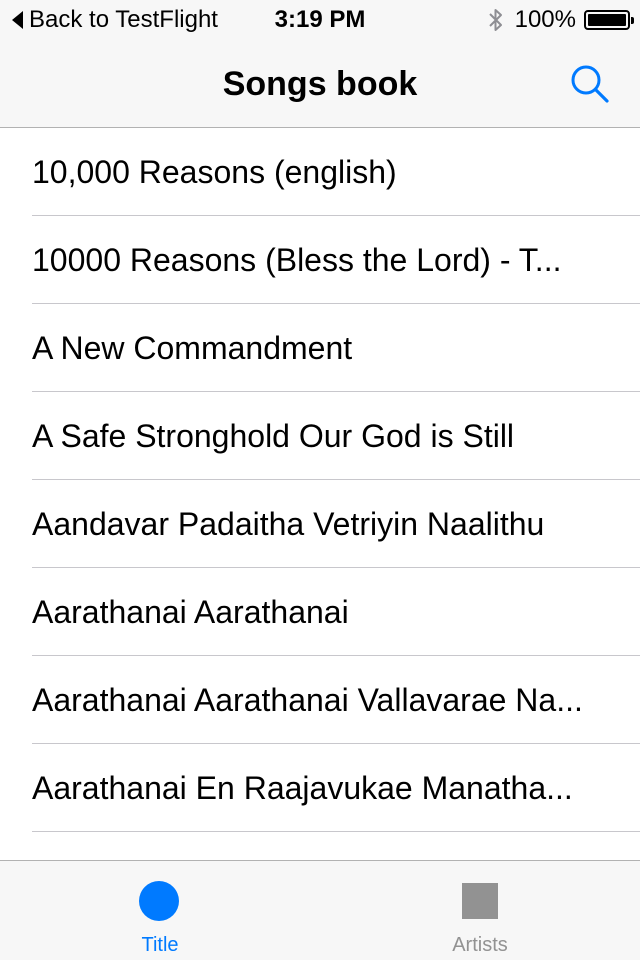 Image resolution: width=640 pixels, height=961 pixels. I want to click on tab-title: Title, so click(160, 911).